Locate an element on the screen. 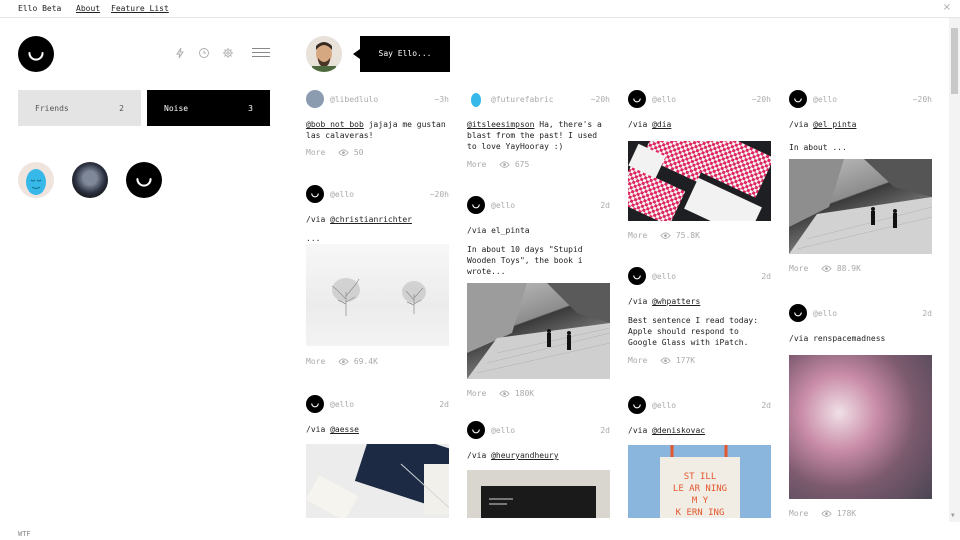 The height and width of the screenshot is (540, 960). gear-icon is located at coordinates (228, 53).